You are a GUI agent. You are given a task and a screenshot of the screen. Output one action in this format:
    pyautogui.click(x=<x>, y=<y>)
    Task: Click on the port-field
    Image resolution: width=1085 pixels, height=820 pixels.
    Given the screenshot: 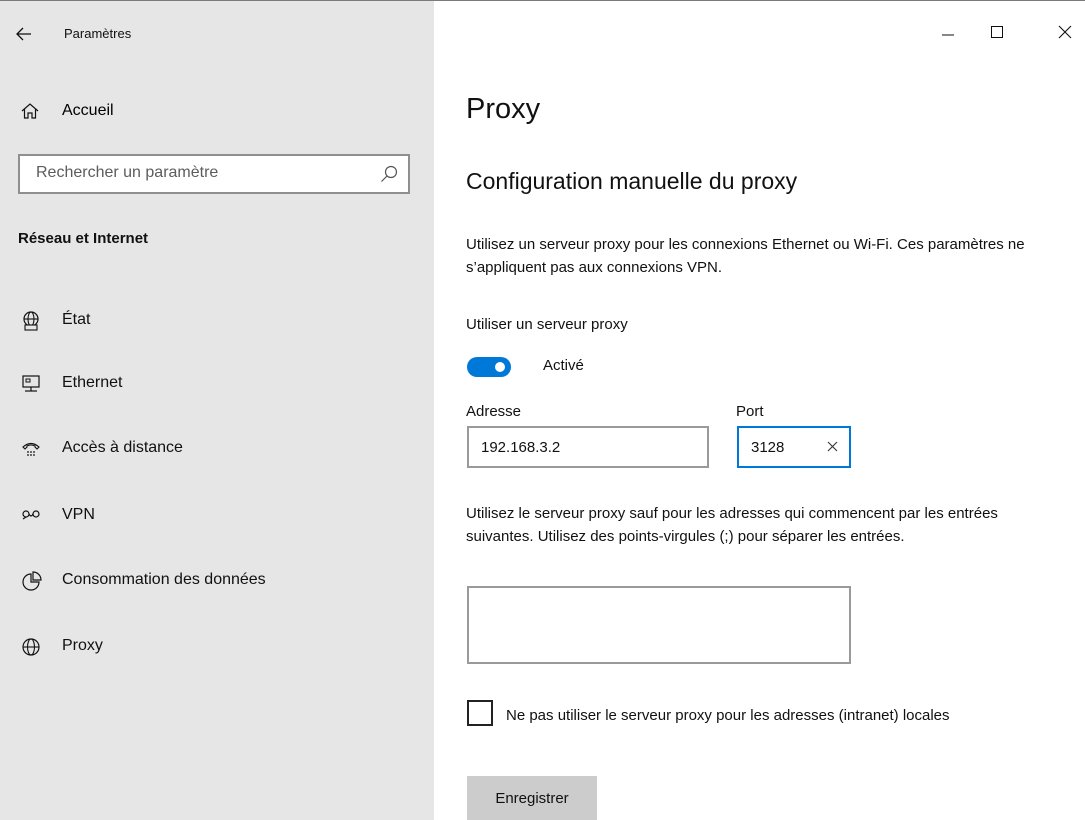 What is the action you would take?
    pyautogui.click(x=794, y=447)
    